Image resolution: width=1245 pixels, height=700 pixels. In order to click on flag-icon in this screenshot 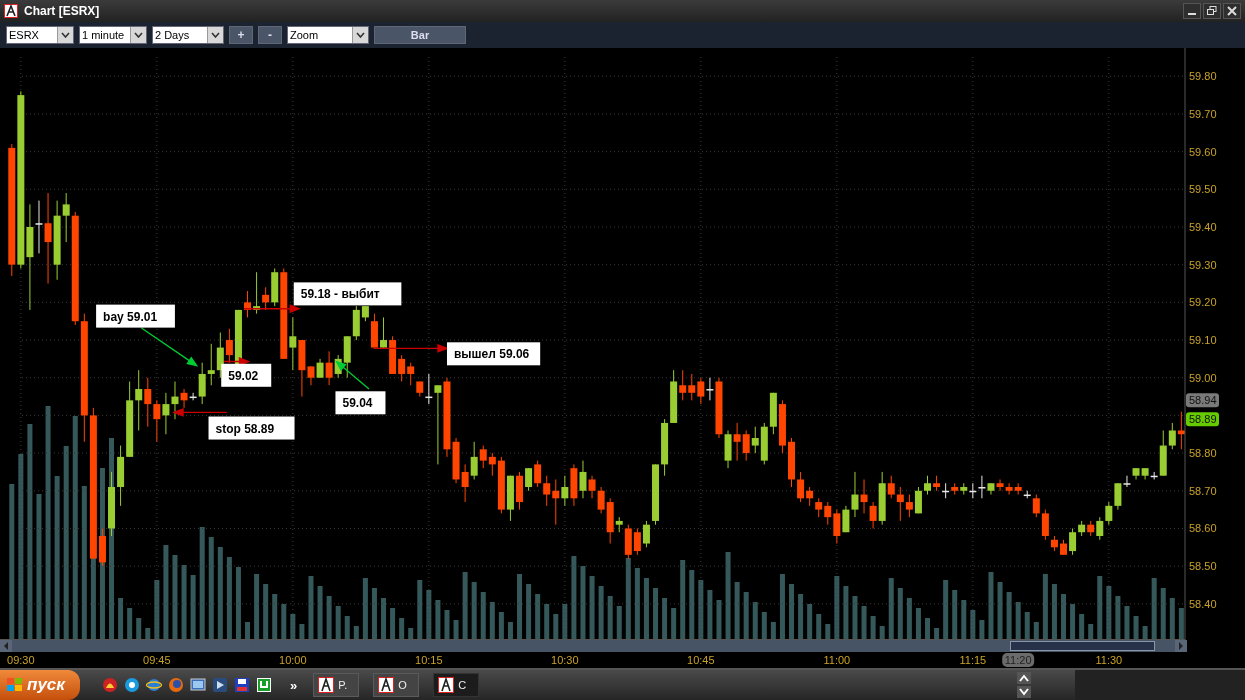, I will do `click(15, 685)`.